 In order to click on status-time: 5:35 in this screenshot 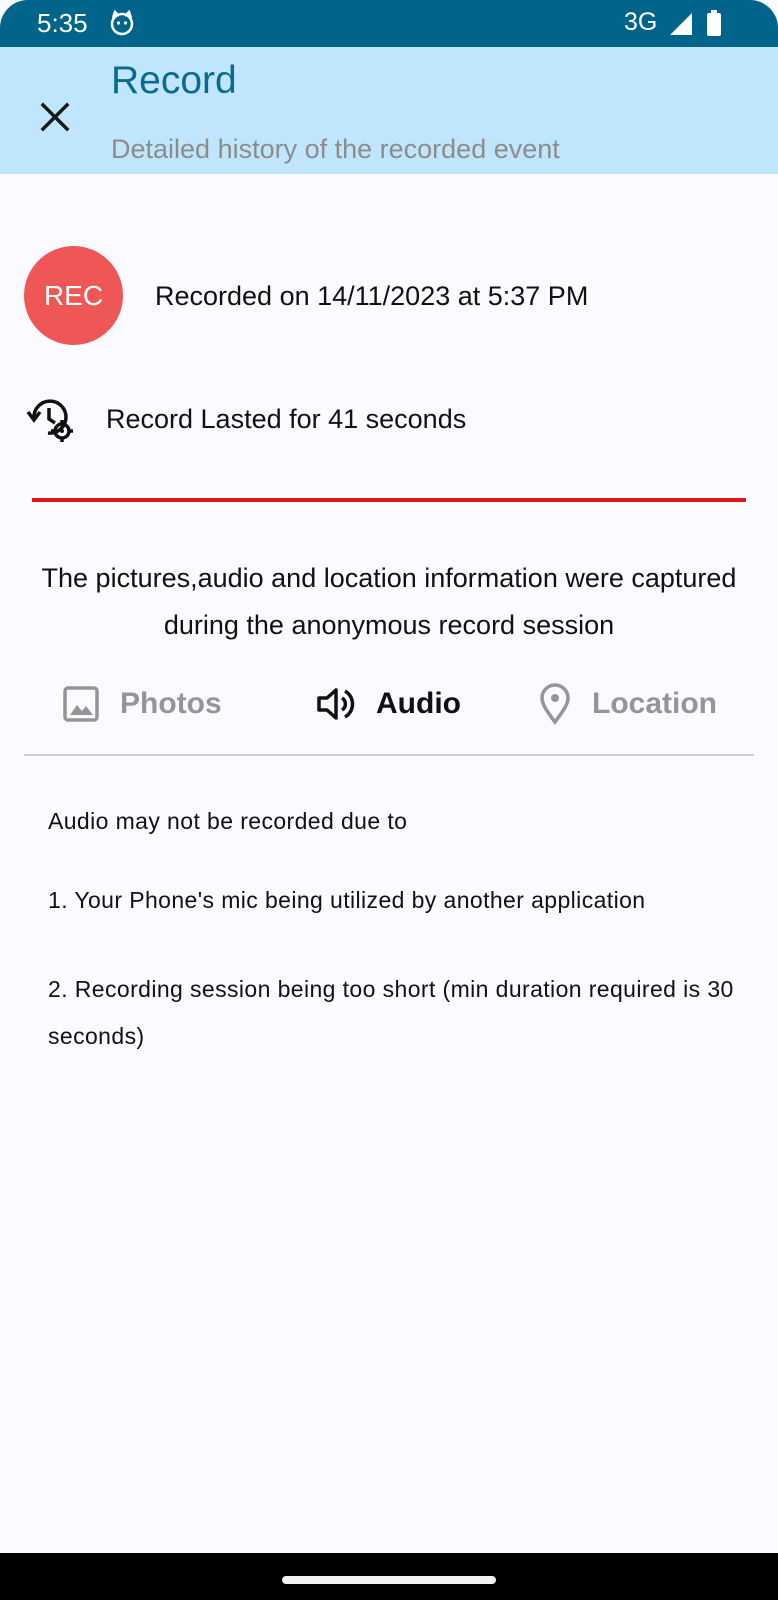, I will do `click(62, 23)`.